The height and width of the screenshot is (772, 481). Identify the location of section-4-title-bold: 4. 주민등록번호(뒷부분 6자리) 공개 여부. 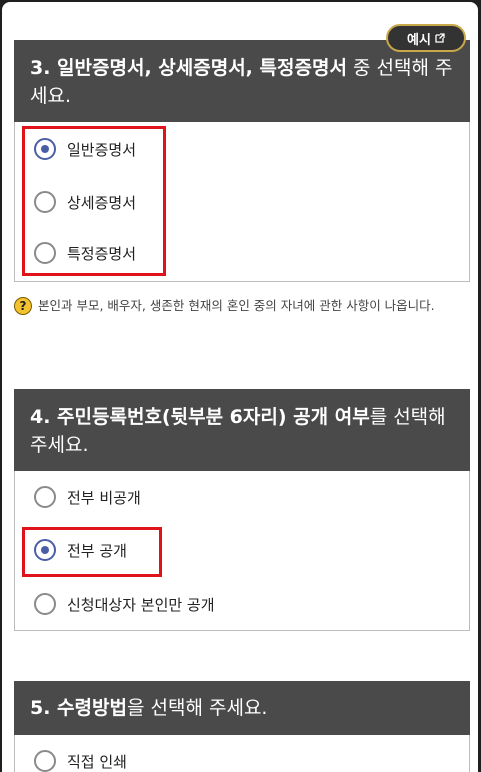
(200, 417).